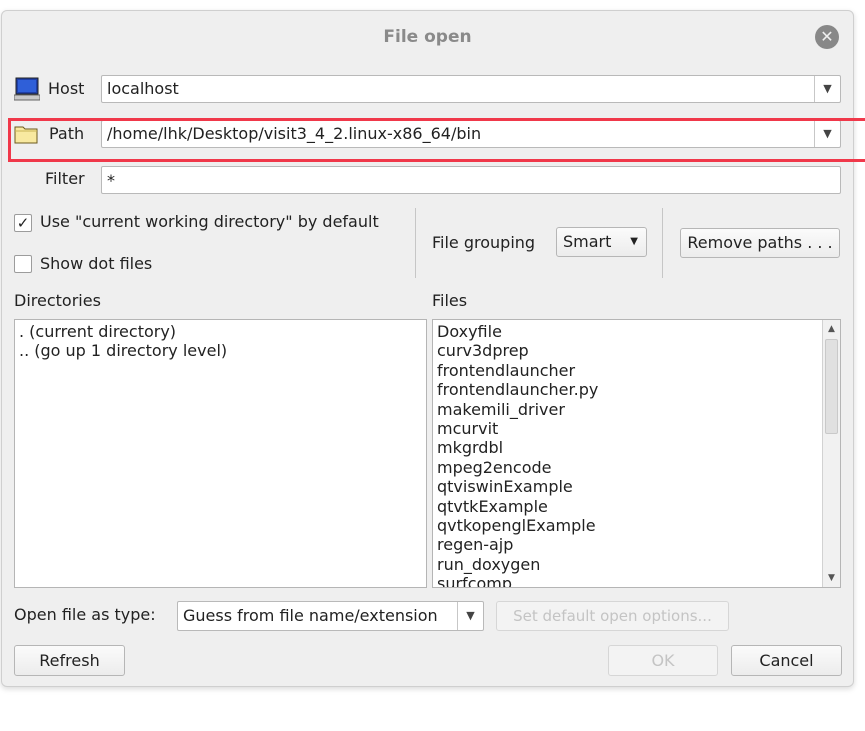 The height and width of the screenshot is (731, 865). Describe the element at coordinates (96, 263) in the screenshot. I see `show-dot-files-label: Show dot files` at that location.